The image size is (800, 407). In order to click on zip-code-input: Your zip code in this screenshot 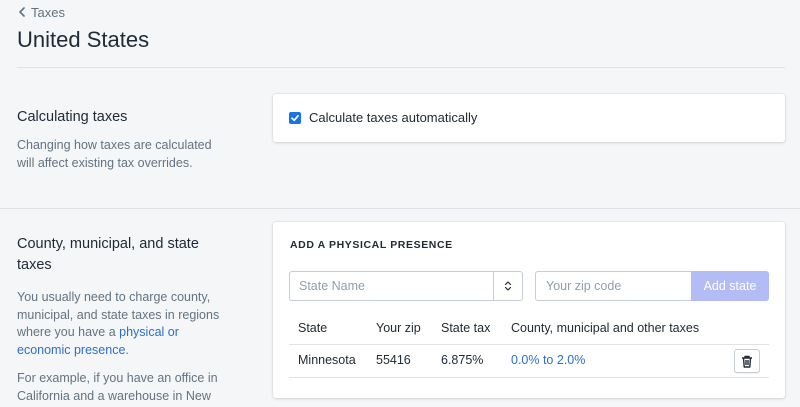, I will do `click(613, 286)`.